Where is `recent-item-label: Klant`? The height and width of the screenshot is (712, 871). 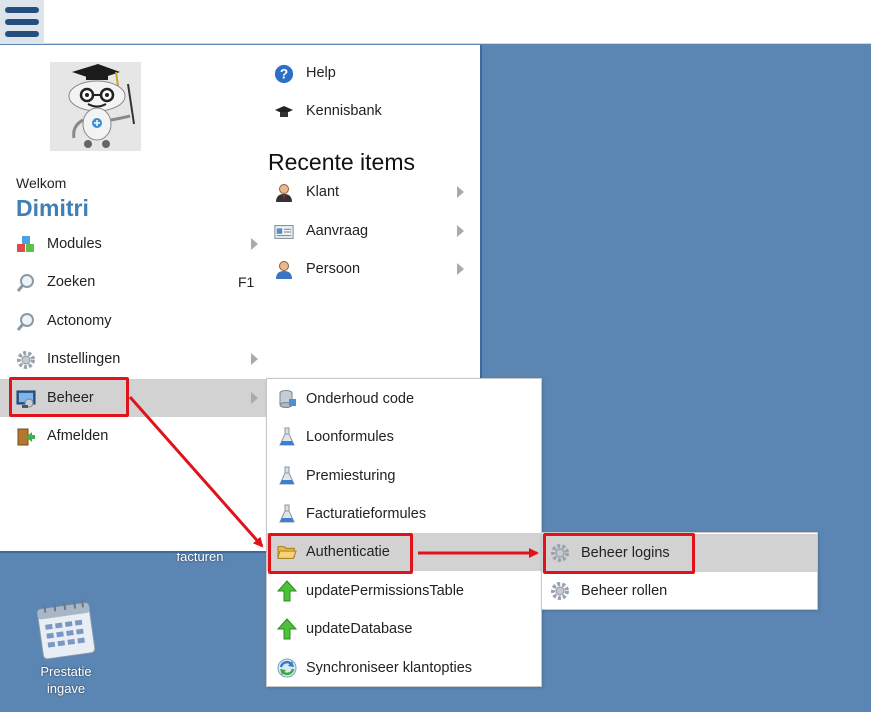 recent-item-label: Klant is located at coordinates (323, 192).